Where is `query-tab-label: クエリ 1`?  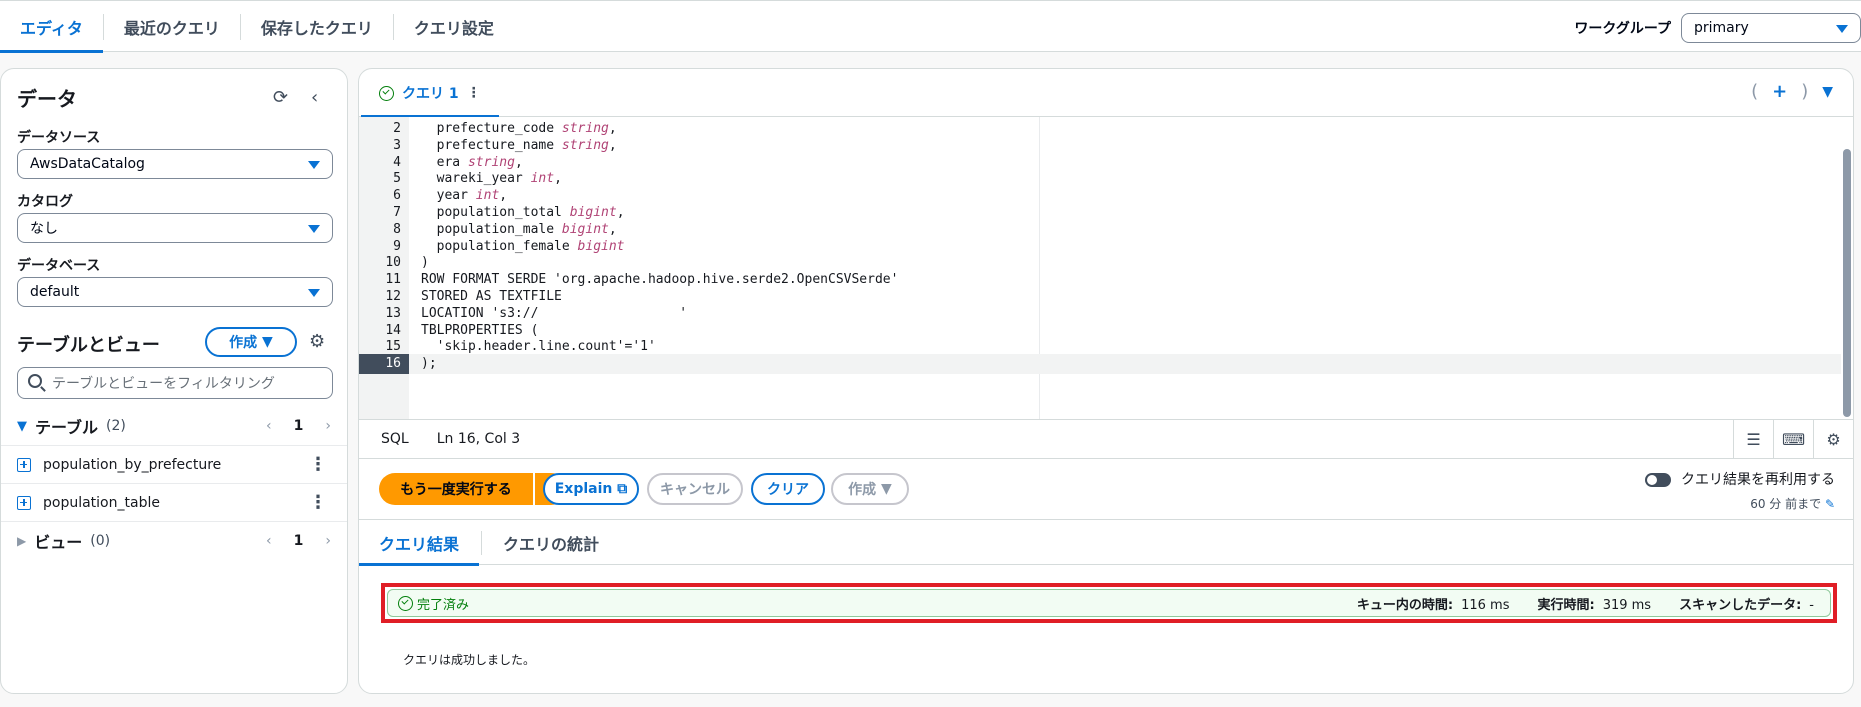 query-tab-label: クエリ 1 is located at coordinates (430, 94).